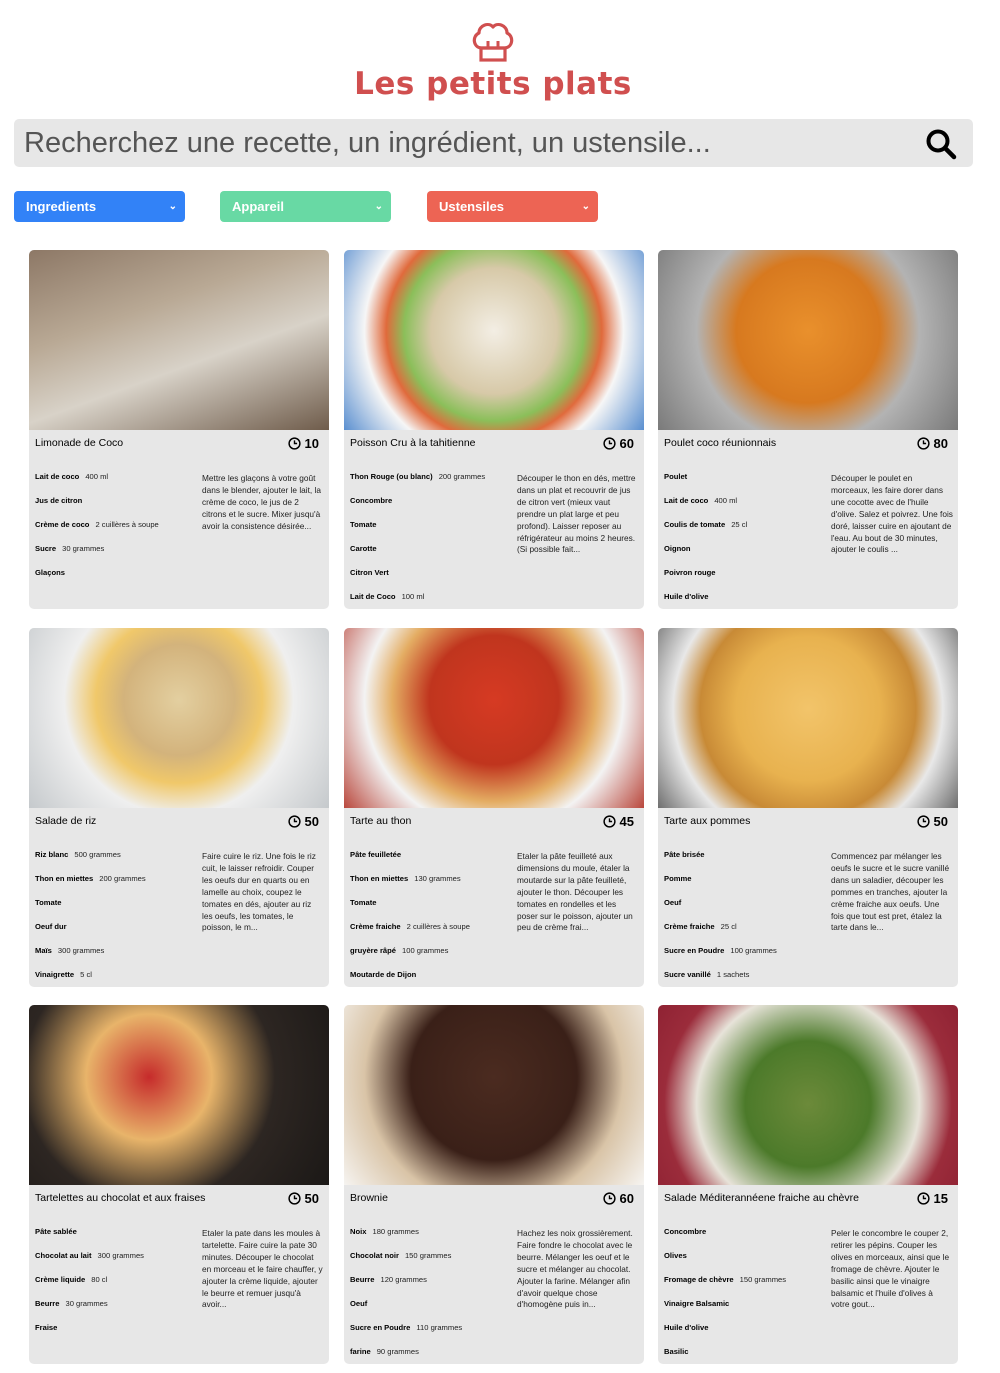 The height and width of the screenshot is (1373, 1000). What do you see at coordinates (383, 974) in the screenshot?
I see `ingredient-name: Moutarde de Dijon` at bounding box center [383, 974].